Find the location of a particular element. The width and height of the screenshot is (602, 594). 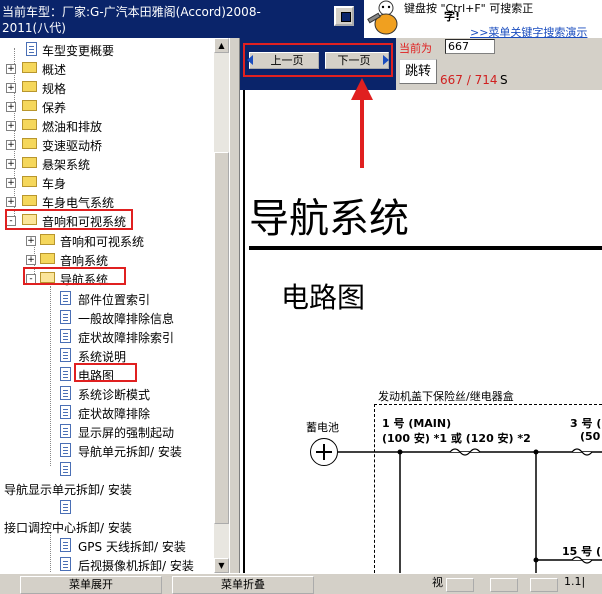

expand-menu-button: 菜单展开 is located at coordinates (91, 585).